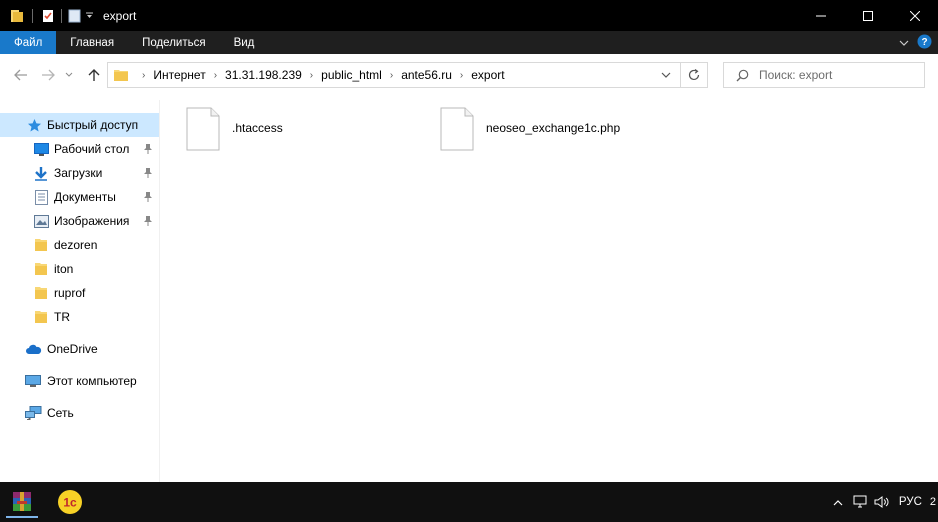  Describe the element at coordinates (62, 317) in the screenshot. I see `sidebar-item-label: TR` at that location.